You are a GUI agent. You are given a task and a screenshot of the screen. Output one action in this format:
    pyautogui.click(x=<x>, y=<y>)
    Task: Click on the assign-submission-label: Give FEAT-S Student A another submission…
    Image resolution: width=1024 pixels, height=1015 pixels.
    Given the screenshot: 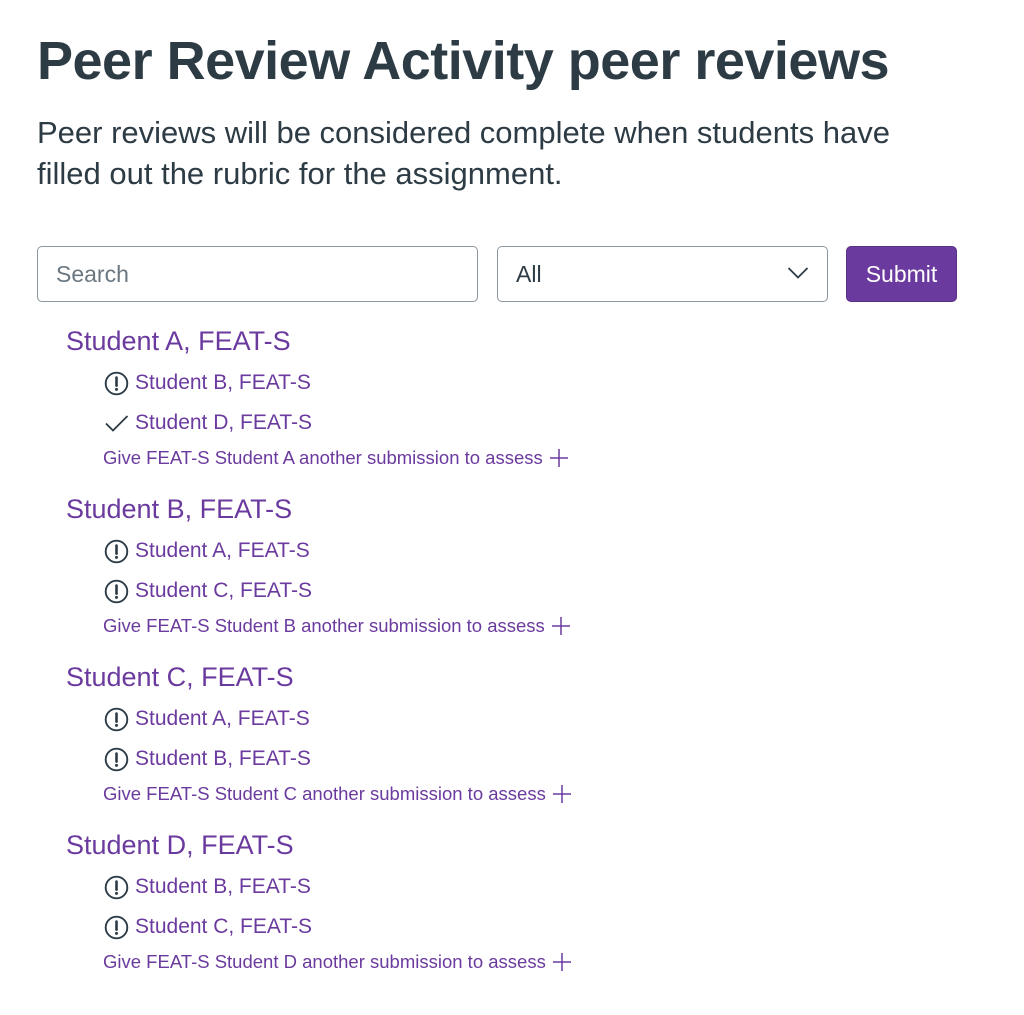 What is the action you would take?
    pyautogui.click(x=323, y=457)
    